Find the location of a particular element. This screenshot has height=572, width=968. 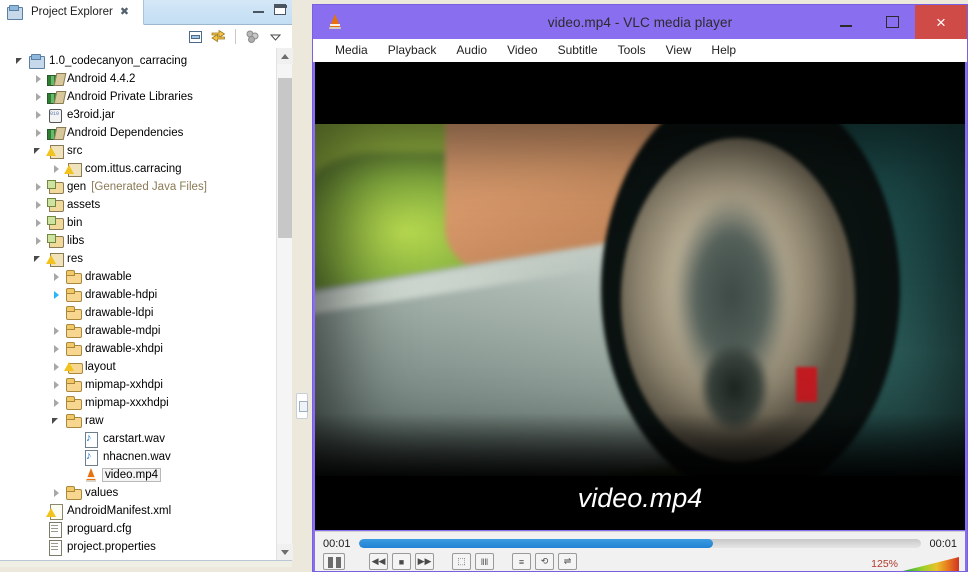

volume-area: 125% is located at coordinates (915, 564).